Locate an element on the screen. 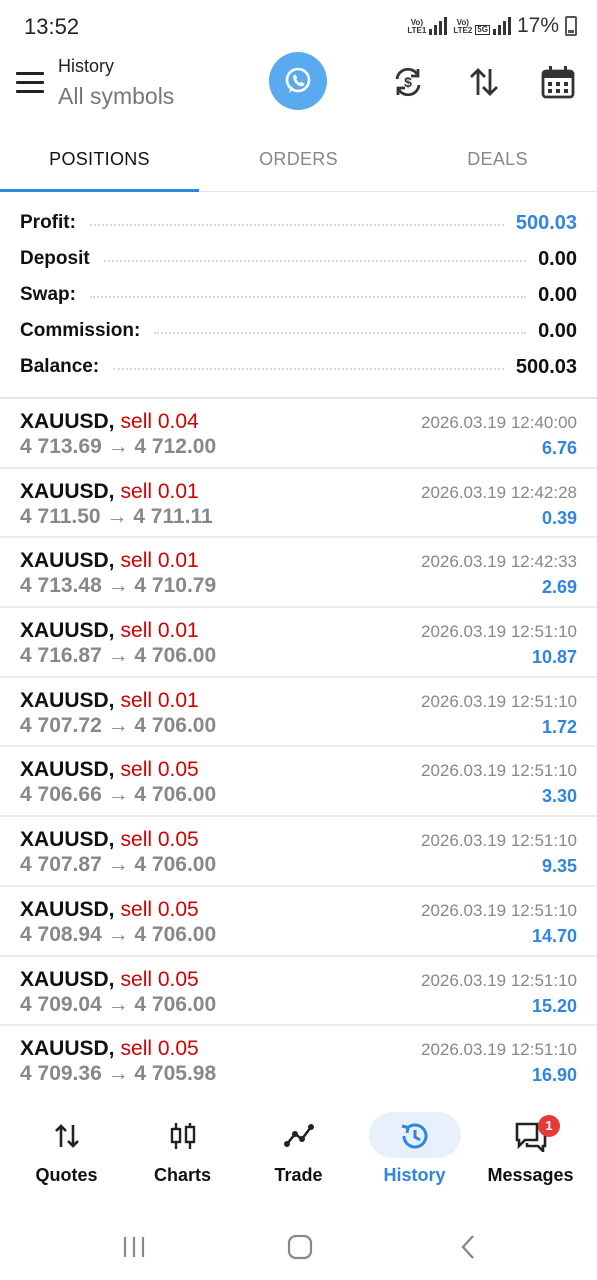 The image size is (597, 1280). battery-icon is located at coordinates (571, 26).